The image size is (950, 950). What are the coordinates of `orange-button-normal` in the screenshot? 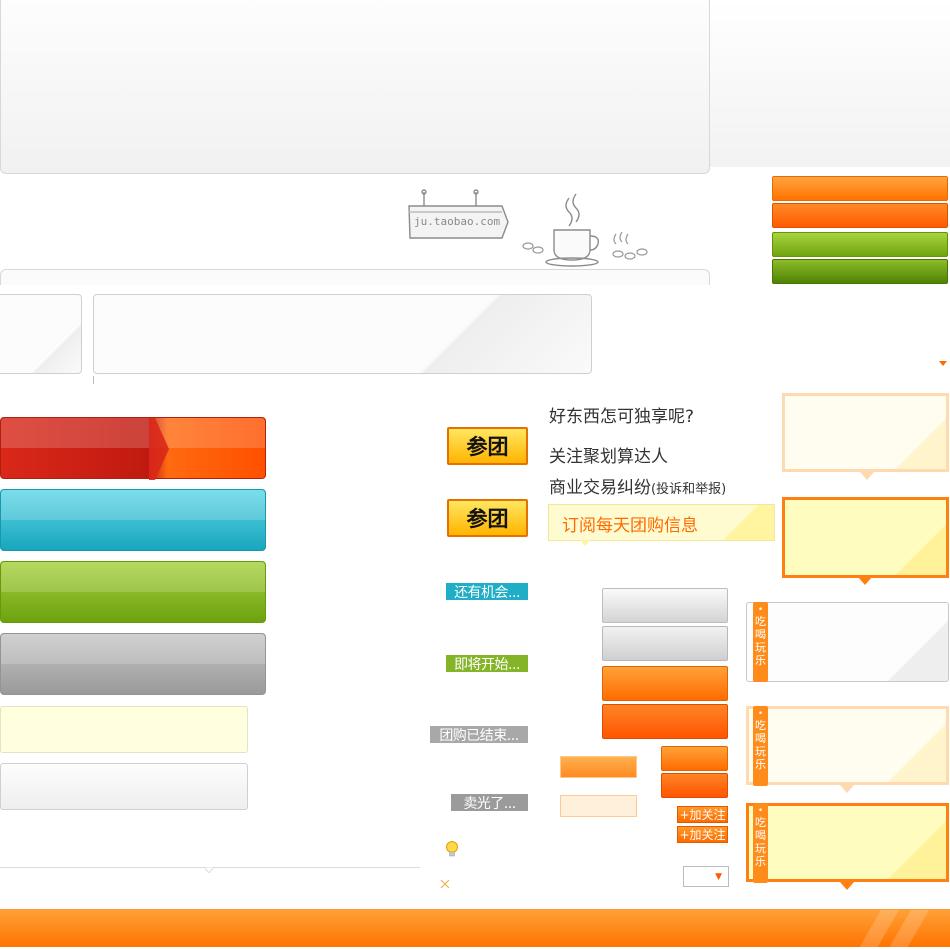 It's located at (860, 188).